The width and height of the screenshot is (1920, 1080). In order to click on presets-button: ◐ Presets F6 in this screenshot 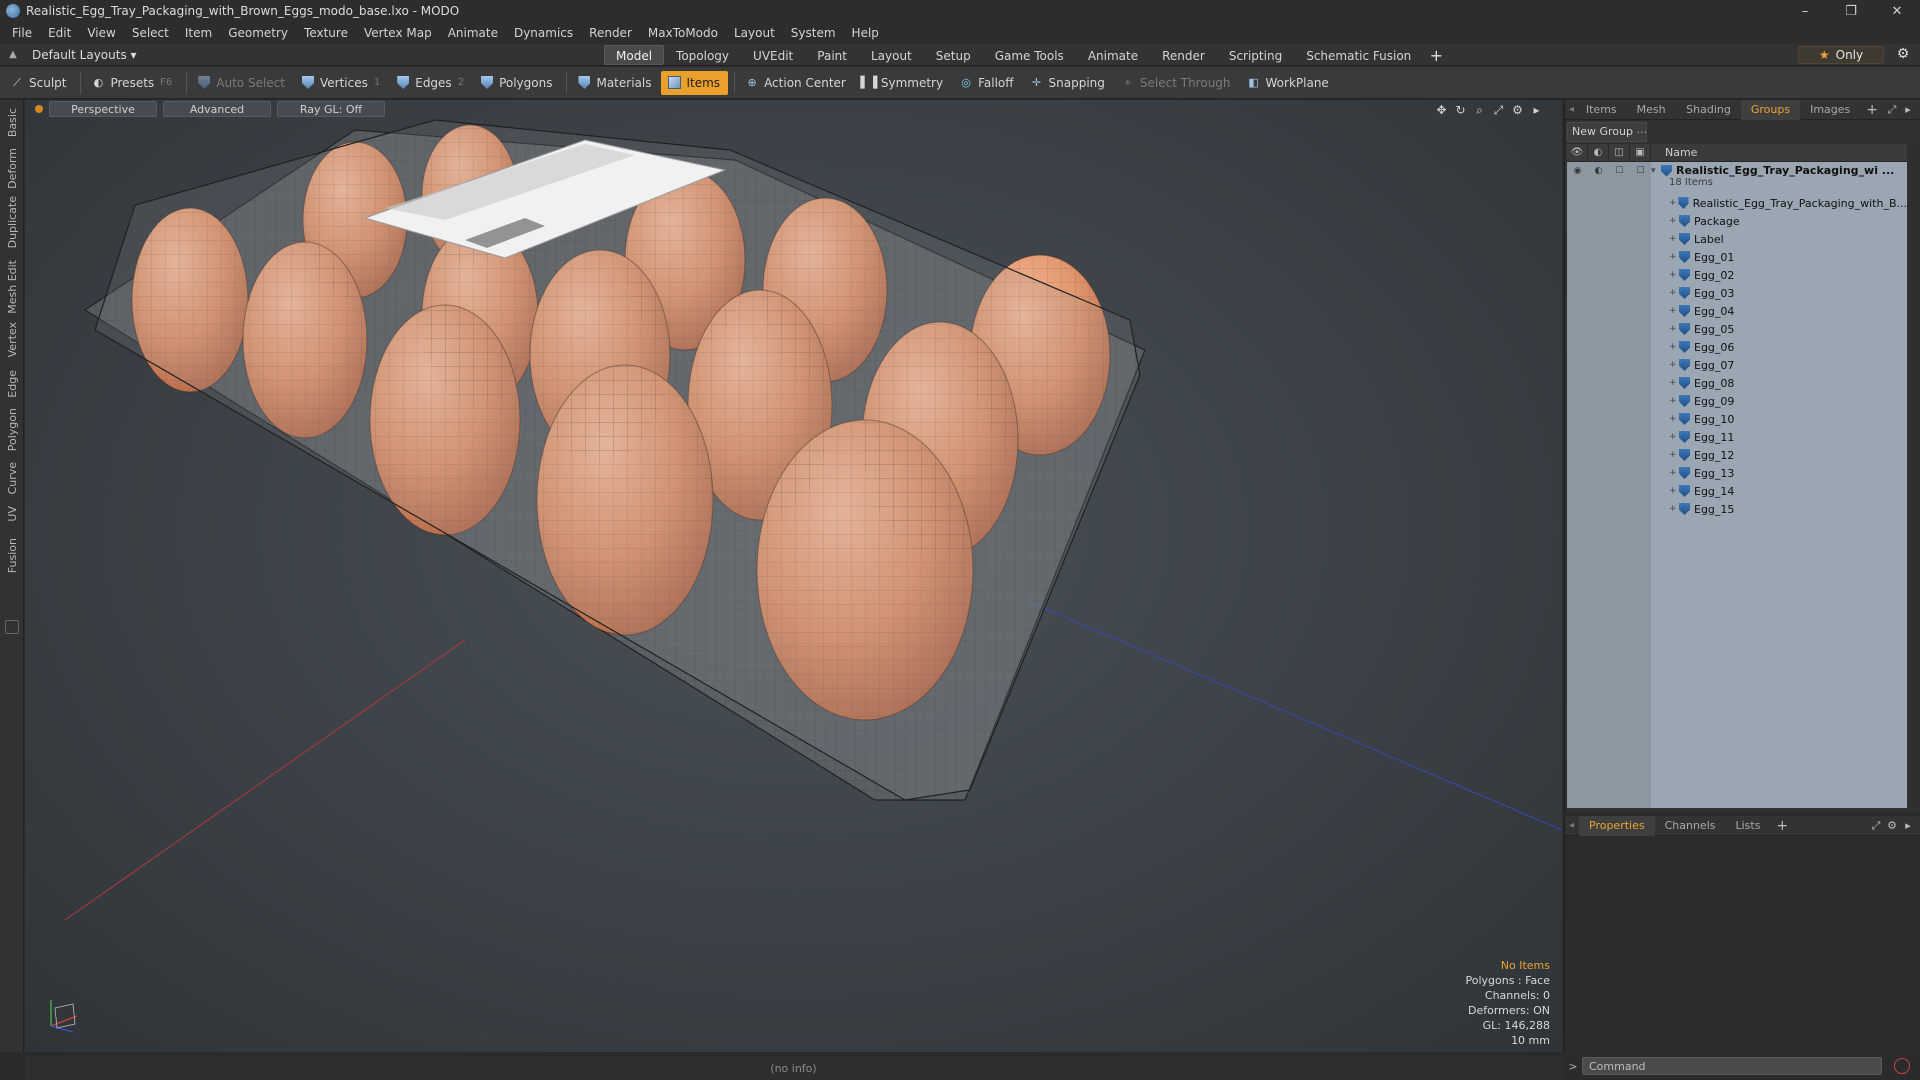, I will do `click(132, 83)`.